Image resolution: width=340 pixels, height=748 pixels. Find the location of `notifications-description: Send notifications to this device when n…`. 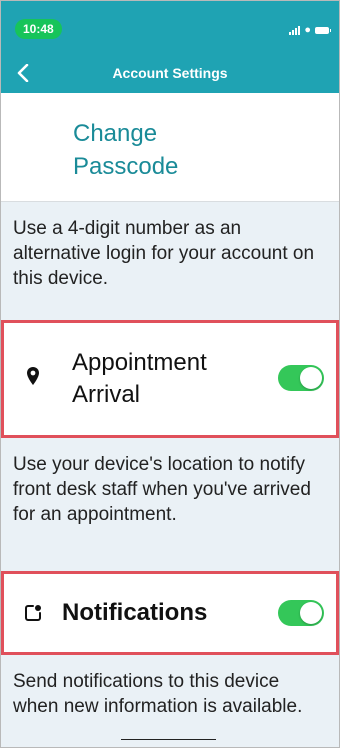

notifications-description: Send notifications to this device when n… is located at coordinates (170, 701).